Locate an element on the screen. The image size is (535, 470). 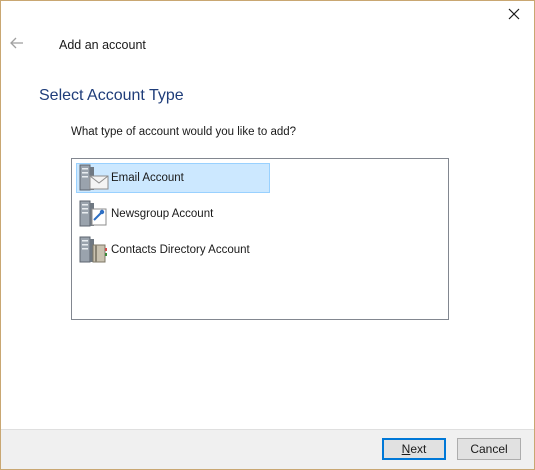
list-item-newsgroup-account: Newsgroup Account is located at coordinates (176, 214).